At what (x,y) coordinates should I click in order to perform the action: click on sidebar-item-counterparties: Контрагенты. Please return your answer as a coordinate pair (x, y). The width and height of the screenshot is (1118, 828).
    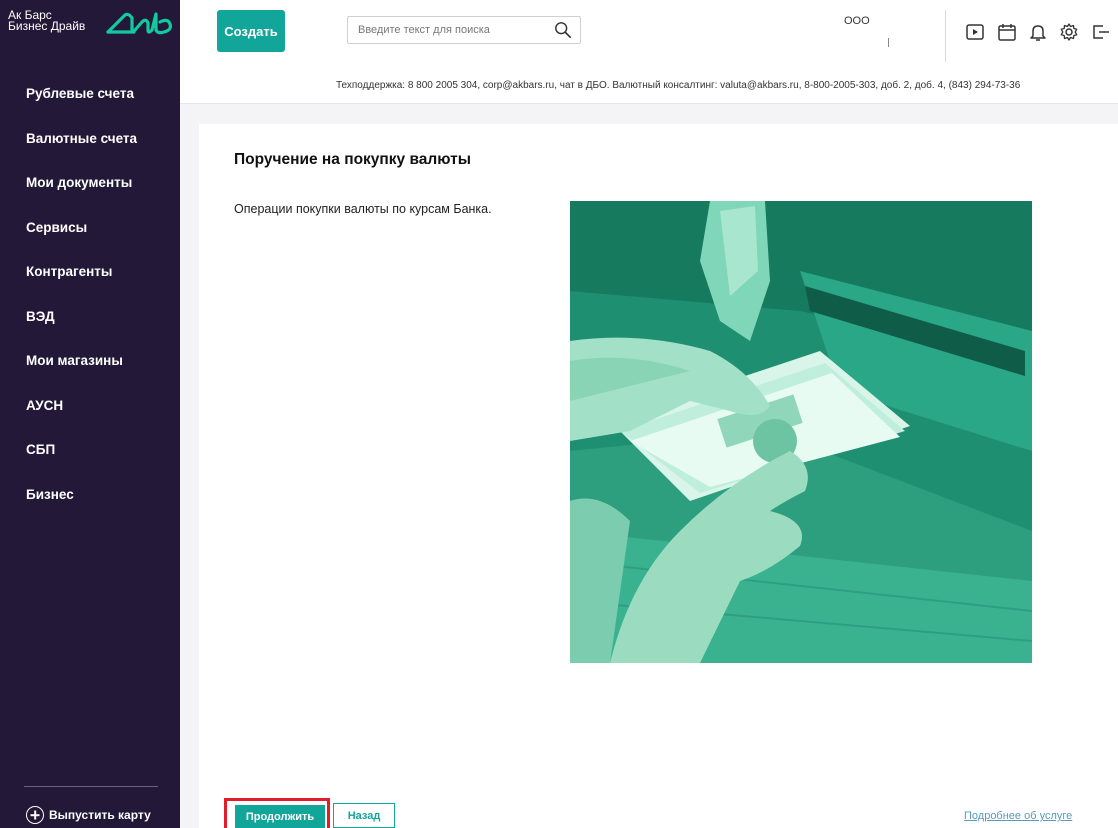
    Looking at the image, I should click on (90, 272).